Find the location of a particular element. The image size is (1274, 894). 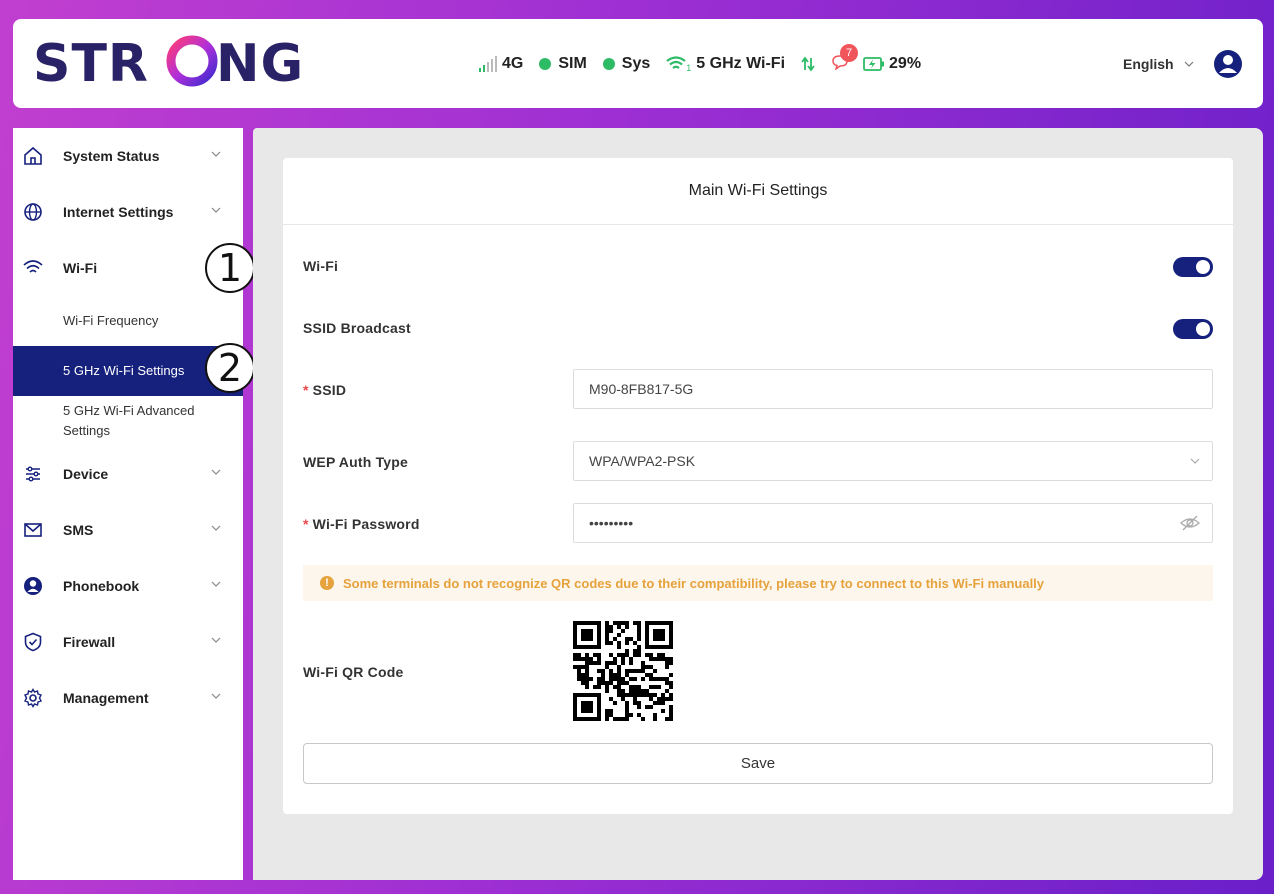

data-transfer-status is located at coordinates (808, 64).